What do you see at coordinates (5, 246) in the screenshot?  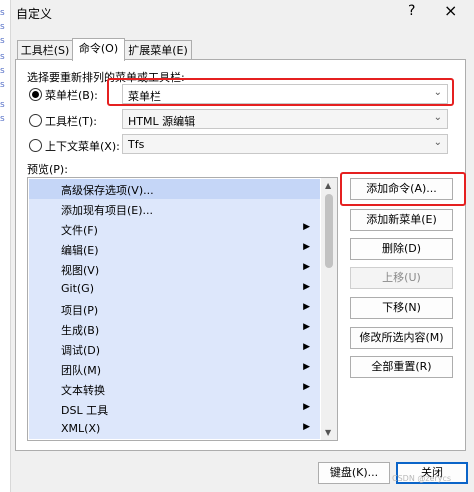 I see `background-window-edge: s s s s s s s s` at bounding box center [5, 246].